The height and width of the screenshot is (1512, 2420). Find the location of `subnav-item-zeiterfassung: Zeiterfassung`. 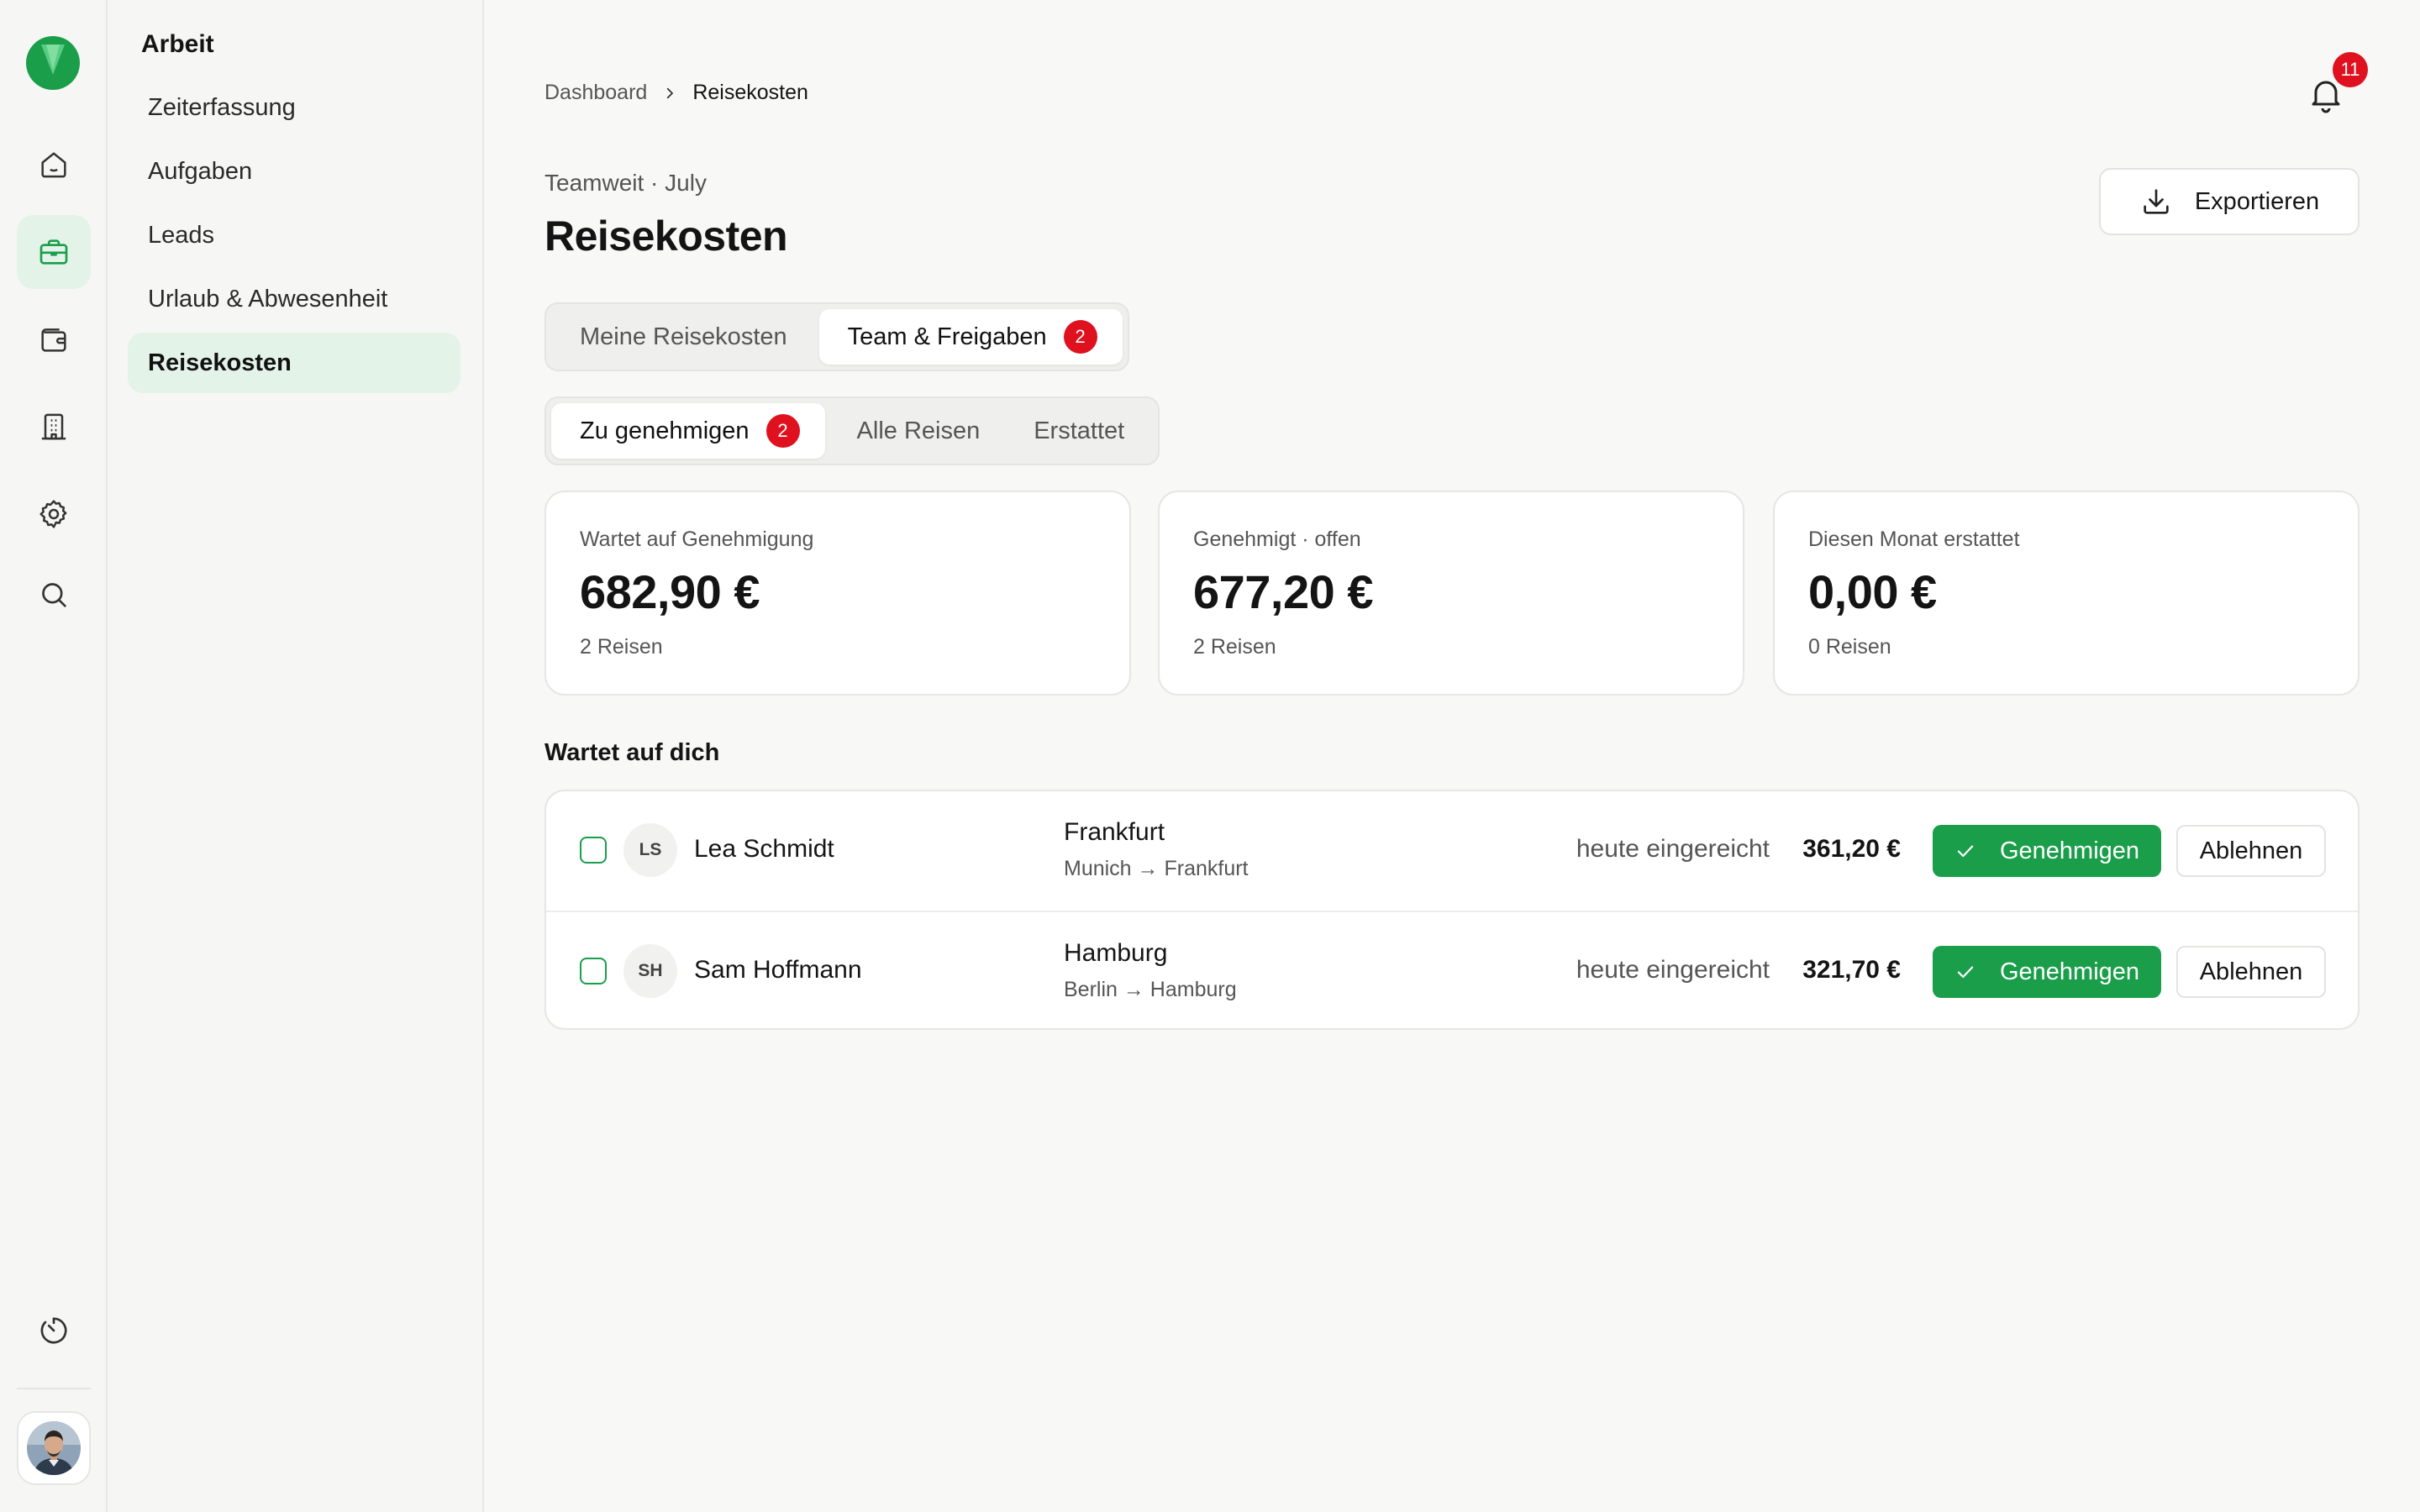

subnav-item-zeiterfassung: Zeiterfassung is located at coordinates (294, 107).